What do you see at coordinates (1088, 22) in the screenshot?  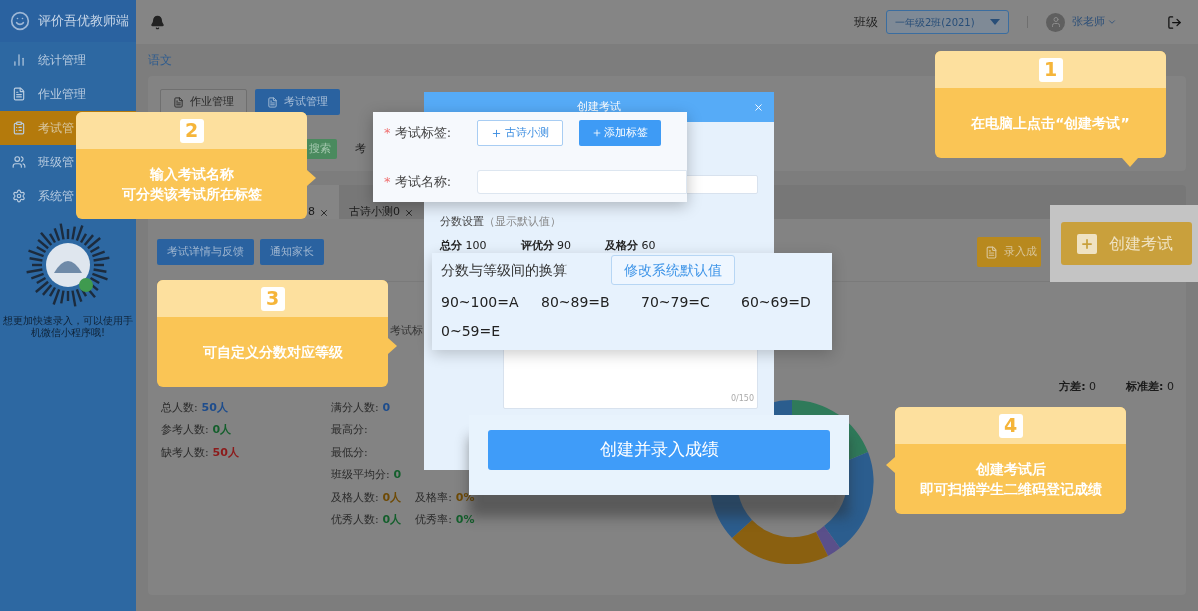 I see `user-name: 张老师` at bounding box center [1088, 22].